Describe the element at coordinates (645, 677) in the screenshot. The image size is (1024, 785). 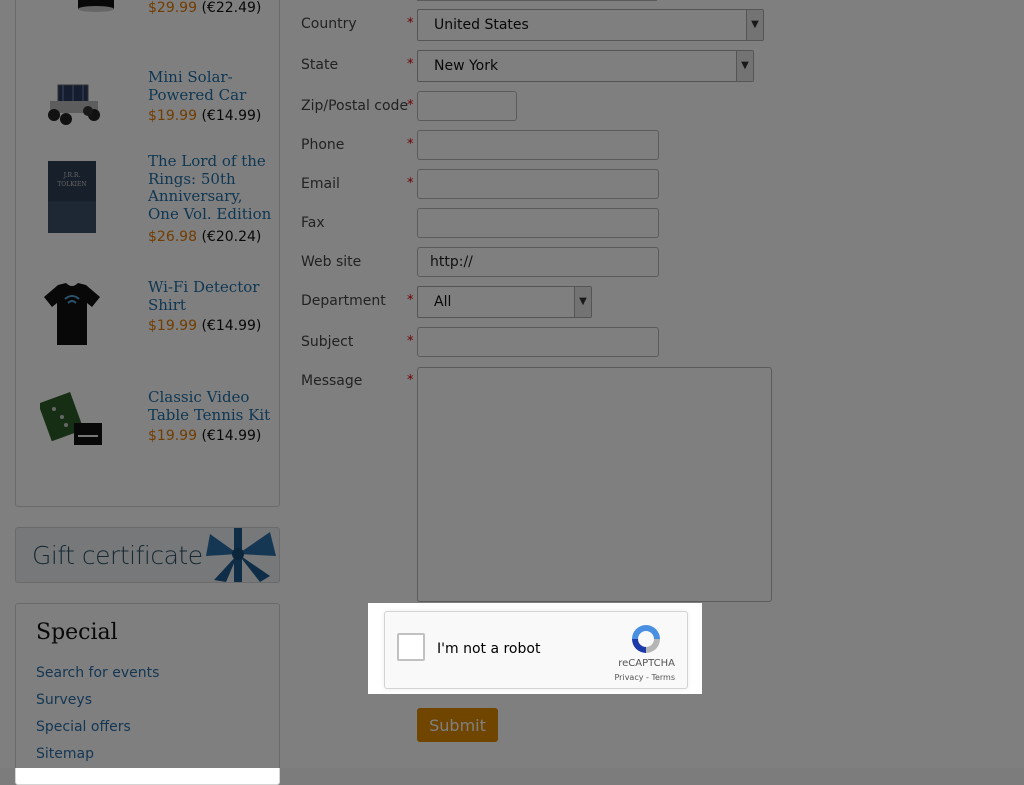
I see `recaptcha-privacy-terms: Privacy - Terms` at that location.